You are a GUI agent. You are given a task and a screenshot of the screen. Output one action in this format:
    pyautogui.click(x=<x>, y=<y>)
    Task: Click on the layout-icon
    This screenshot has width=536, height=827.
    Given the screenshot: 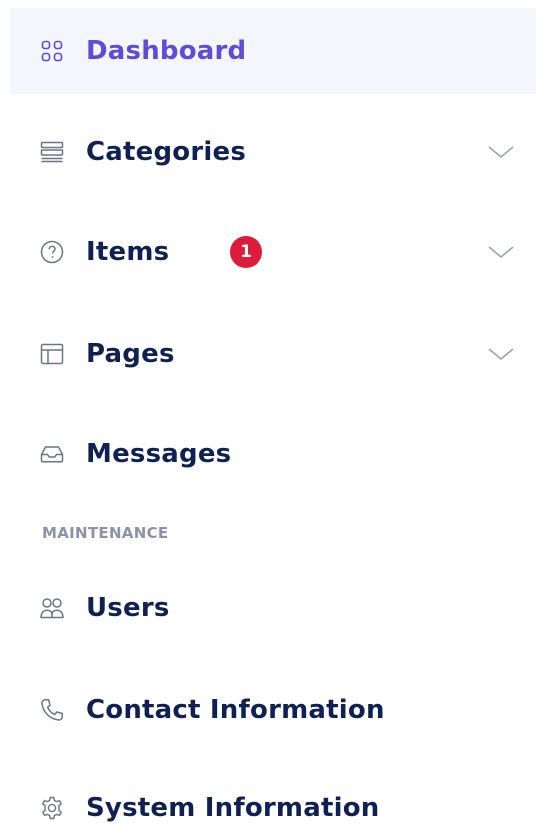 What is the action you would take?
    pyautogui.click(x=52, y=354)
    